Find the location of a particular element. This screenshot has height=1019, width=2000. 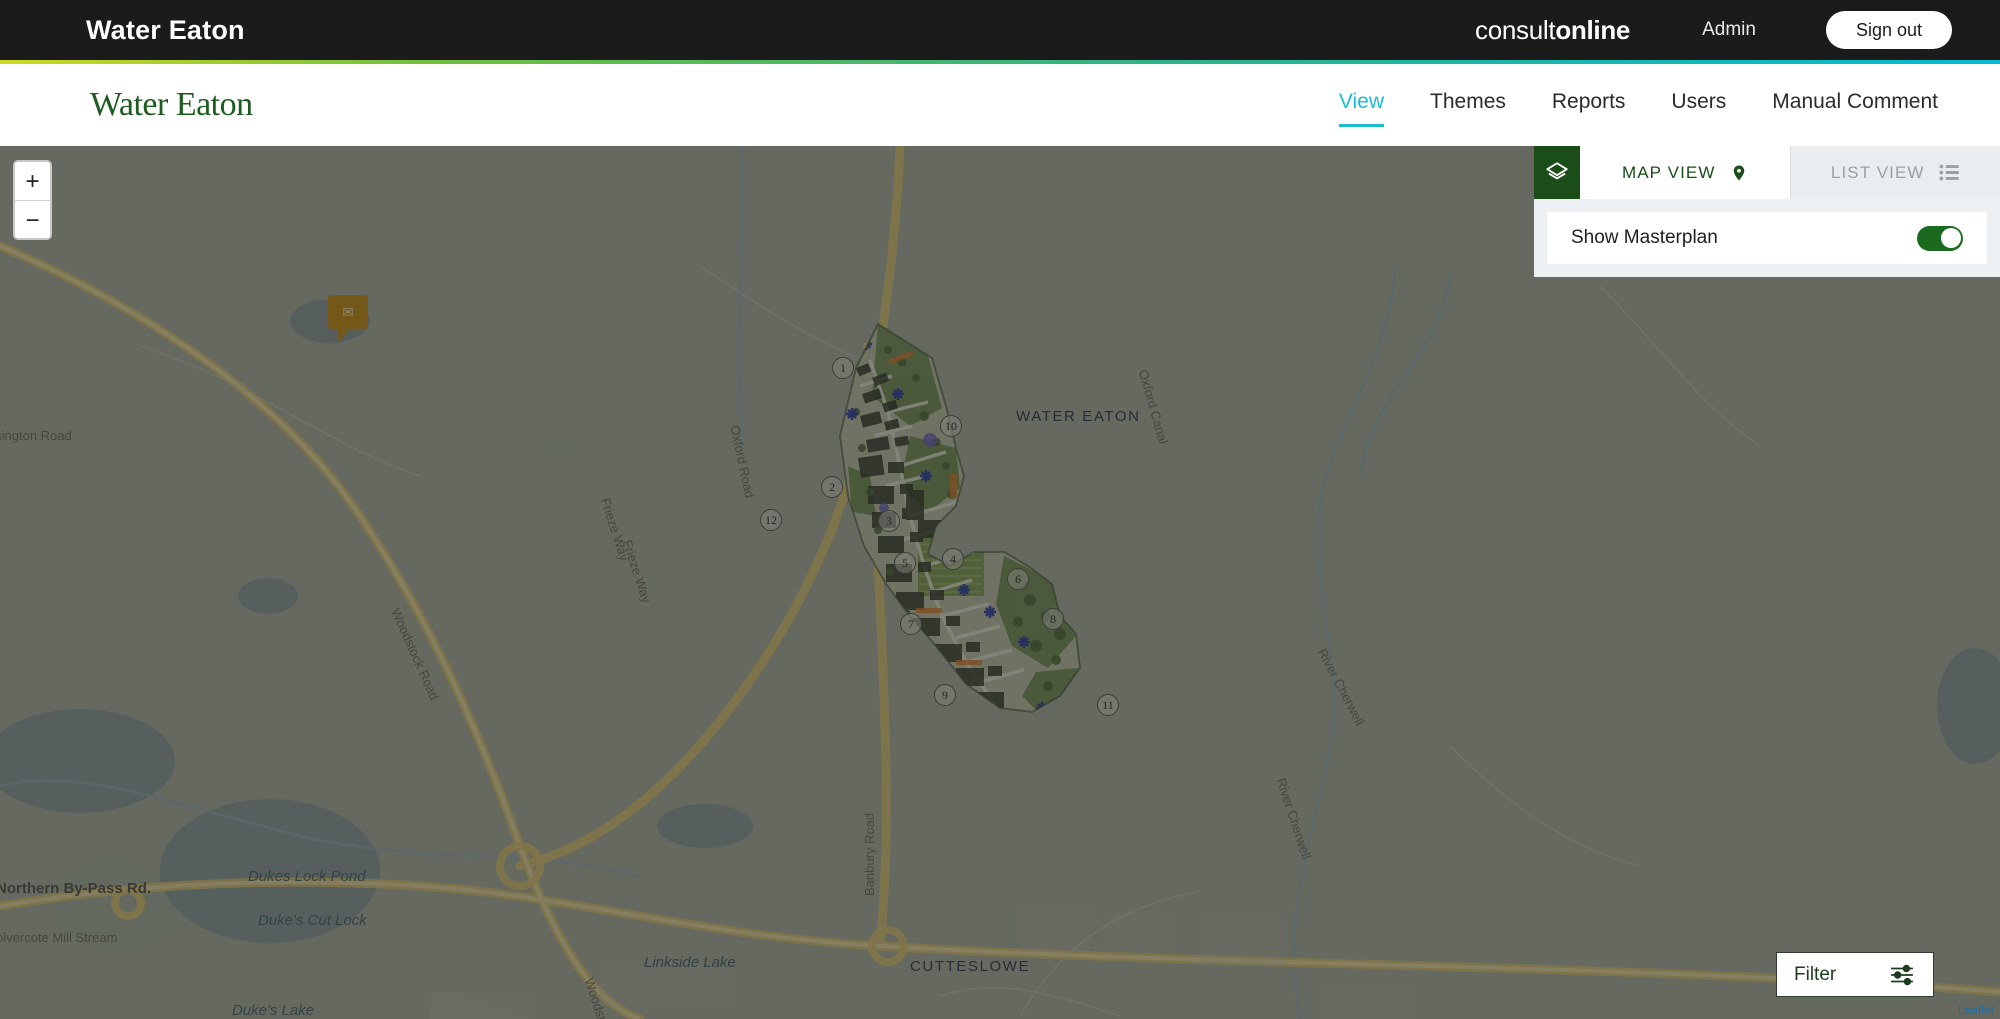

filter-button-label: Filter is located at coordinates (1815, 974).